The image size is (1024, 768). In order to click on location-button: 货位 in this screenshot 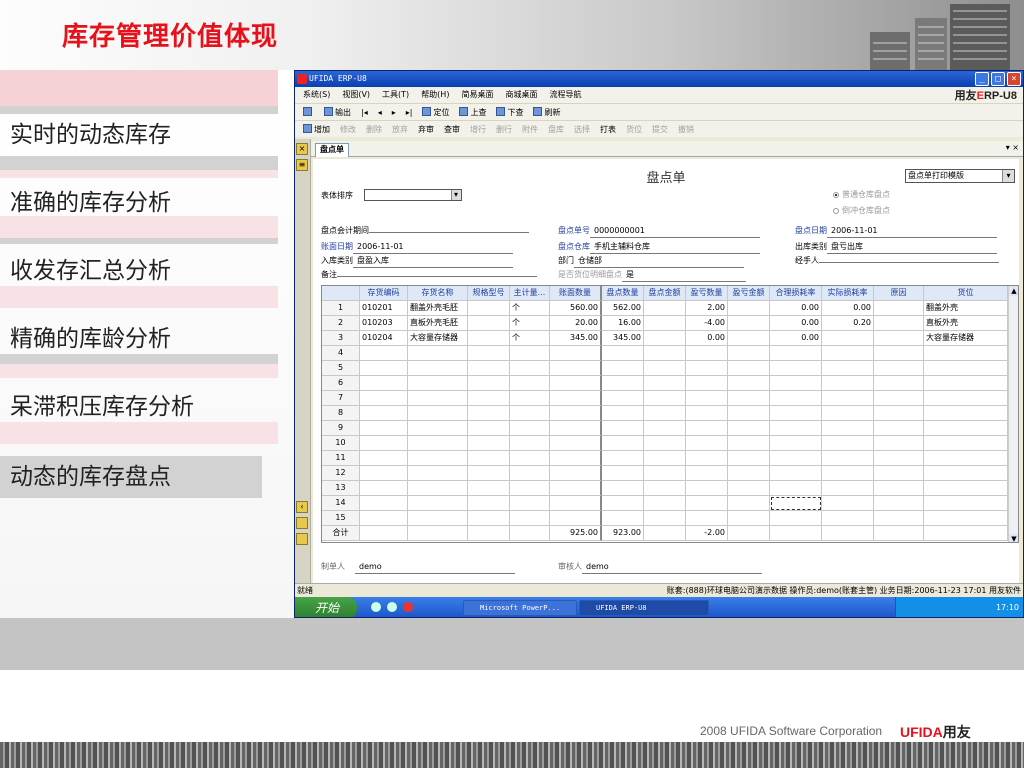, I will do `click(634, 129)`.